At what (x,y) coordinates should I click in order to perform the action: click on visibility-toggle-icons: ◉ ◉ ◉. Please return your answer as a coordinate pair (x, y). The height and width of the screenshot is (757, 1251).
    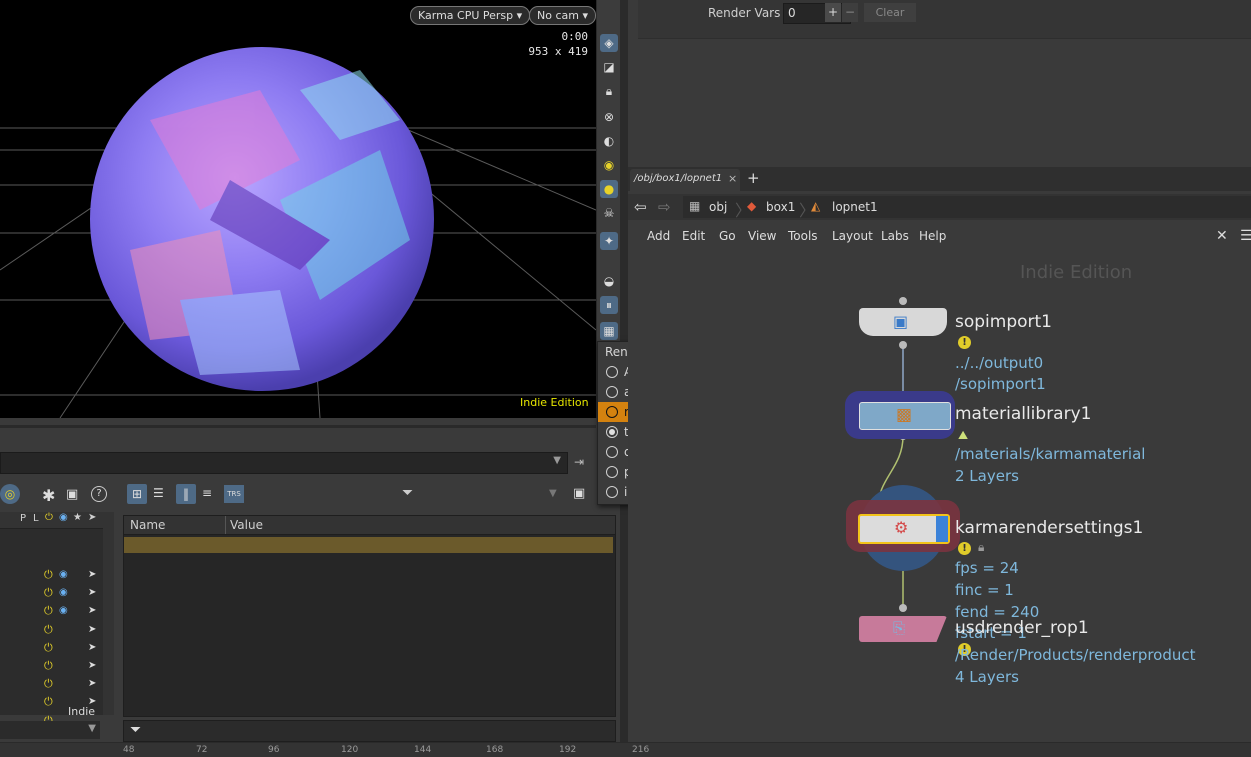
    Looking at the image, I should click on (63, 593).